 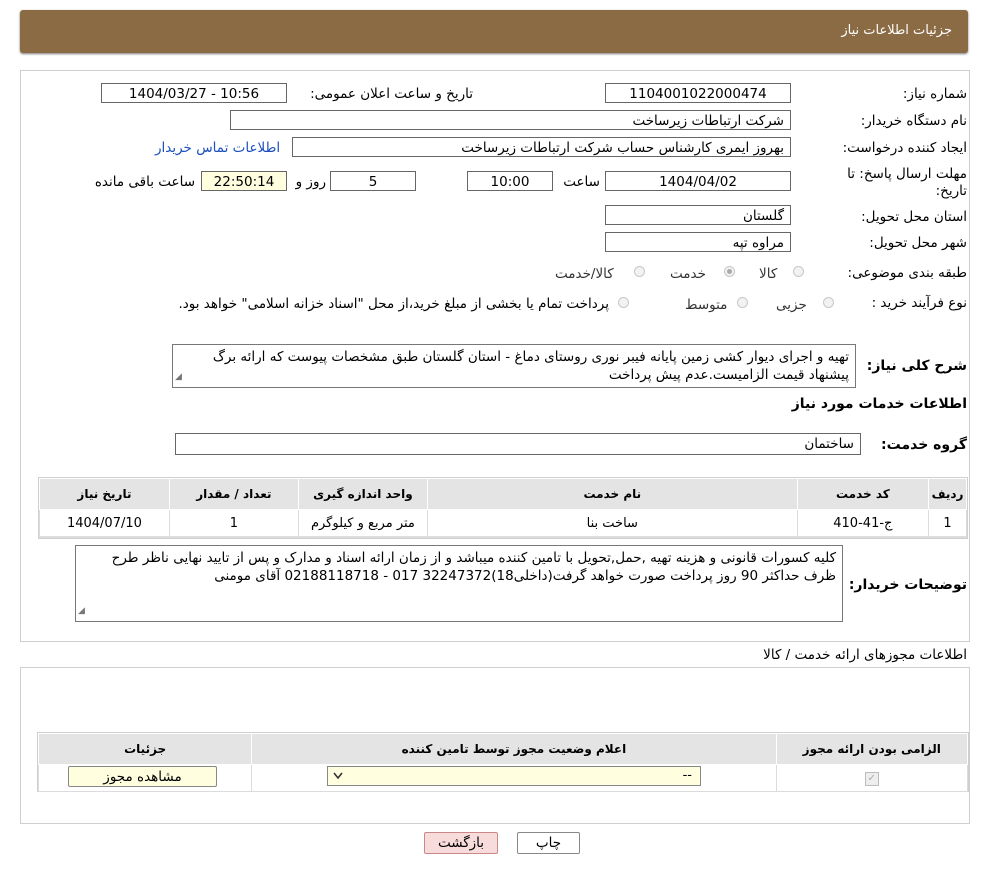 What do you see at coordinates (698, 93) in the screenshot?
I see `need-number-field: 1104001022000474` at bounding box center [698, 93].